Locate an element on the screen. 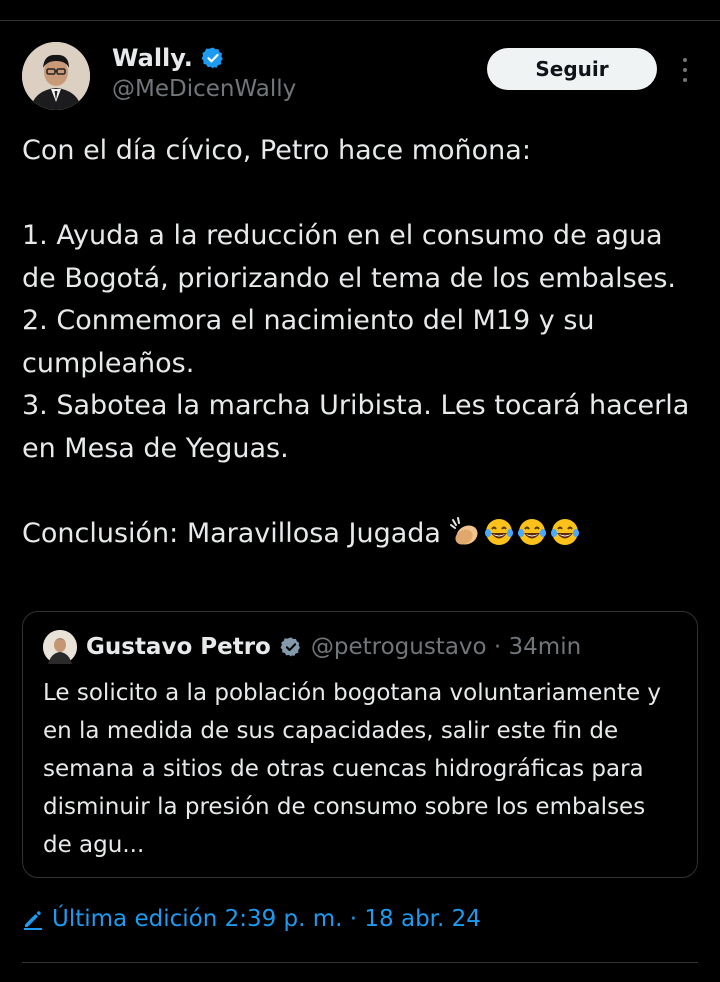  last-edit-label: Última edición 2:39 p. m. · 18 abr. 24 is located at coordinates (266, 919).